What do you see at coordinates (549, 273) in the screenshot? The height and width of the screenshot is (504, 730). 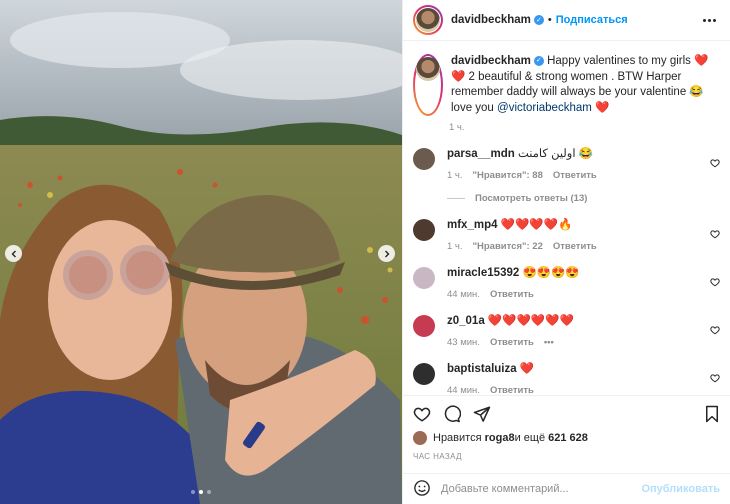 I see `comment-text: 😍😍😍😍` at bounding box center [549, 273].